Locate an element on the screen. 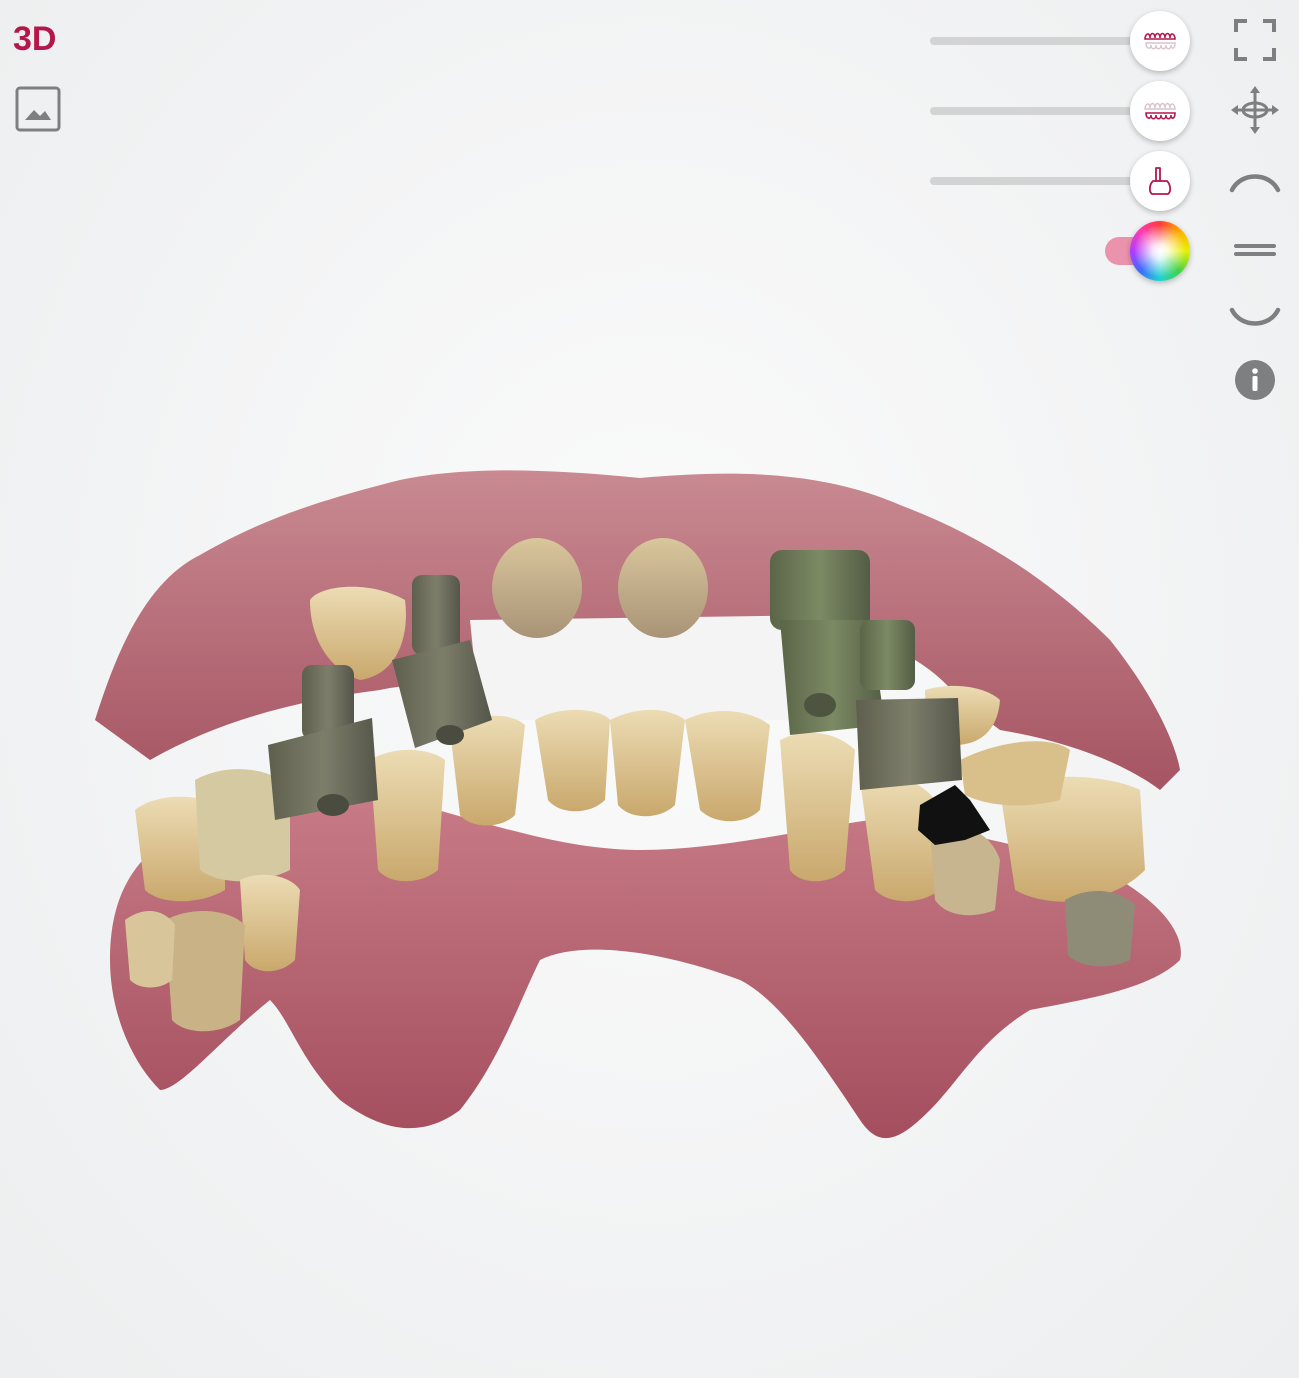  arc-up-icon is located at coordinates (1255, 183).